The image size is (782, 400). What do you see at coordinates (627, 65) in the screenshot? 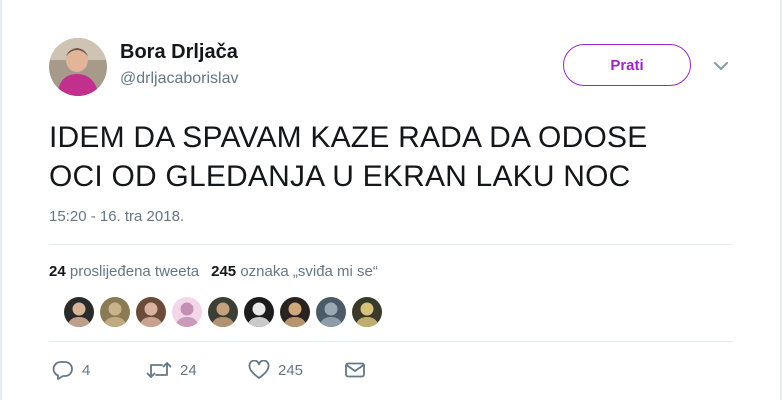
I see `follow-button: Prati` at bounding box center [627, 65].